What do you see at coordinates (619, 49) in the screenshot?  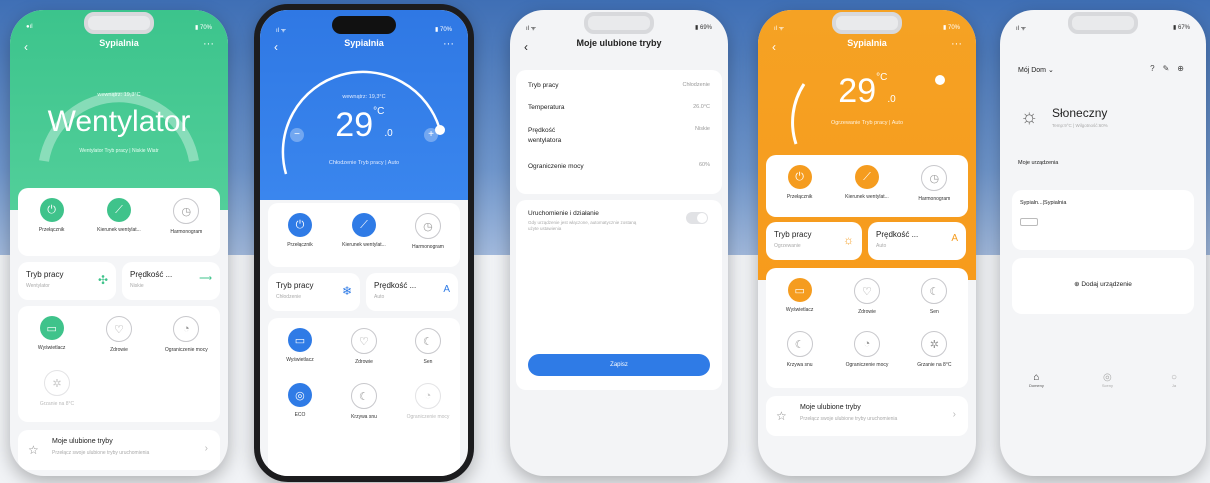 I see `title-bar: ‹ Moje ulubione tryby` at bounding box center [619, 49].